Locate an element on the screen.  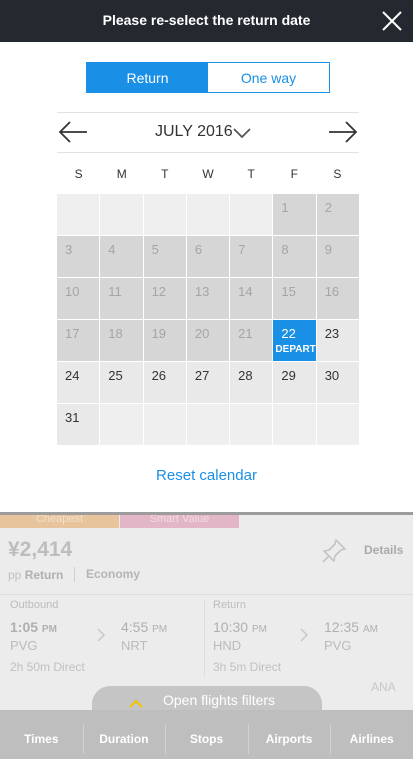
day-number: 19 is located at coordinates (159, 333).